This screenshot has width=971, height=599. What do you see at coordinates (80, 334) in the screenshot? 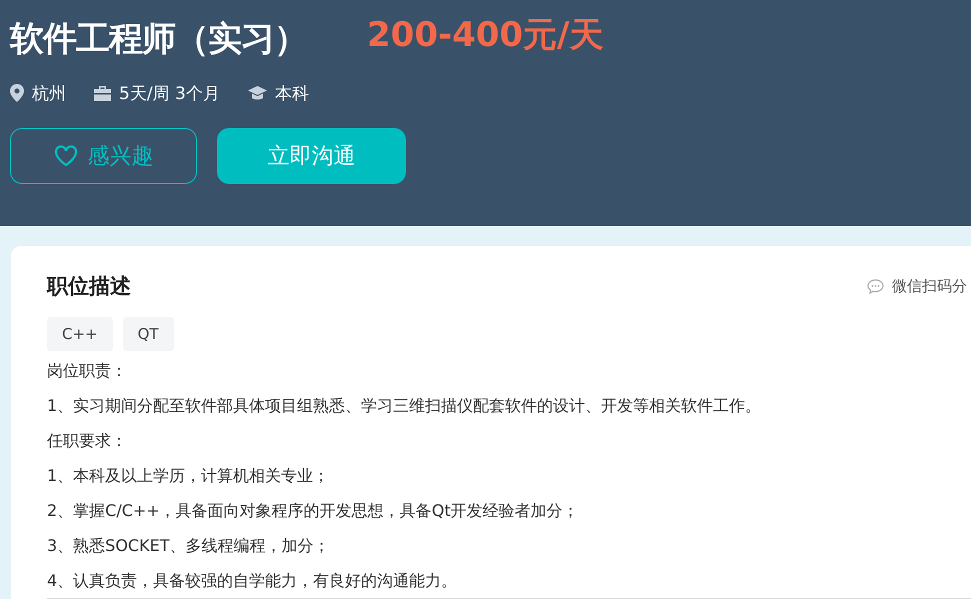
I see `skill-tag: C++` at bounding box center [80, 334].